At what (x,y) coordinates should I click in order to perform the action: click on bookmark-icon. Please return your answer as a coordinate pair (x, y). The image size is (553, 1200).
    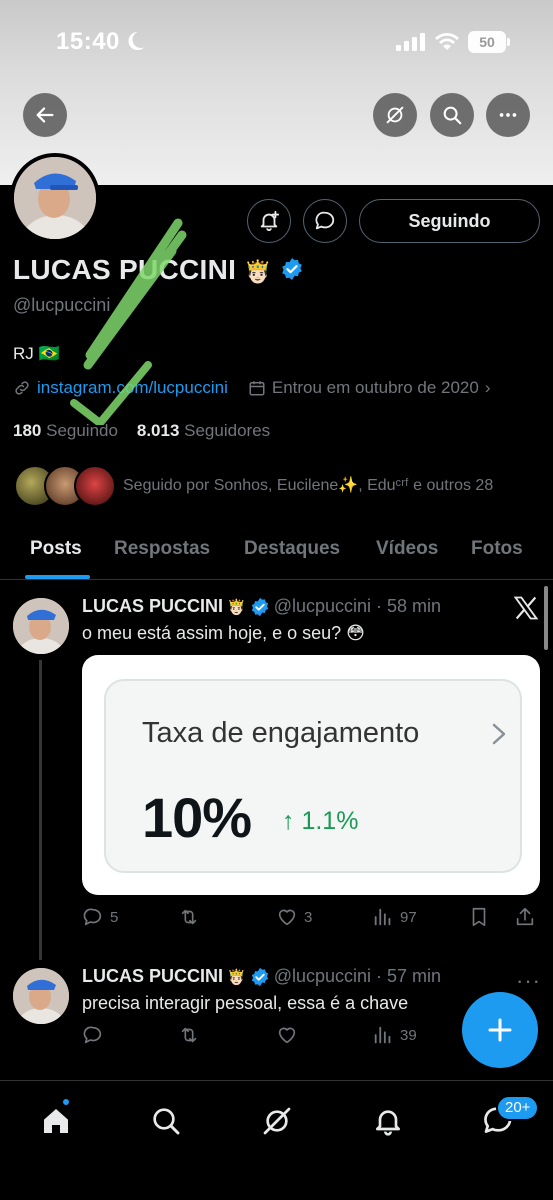
    Looking at the image, I should click on (479, 917).